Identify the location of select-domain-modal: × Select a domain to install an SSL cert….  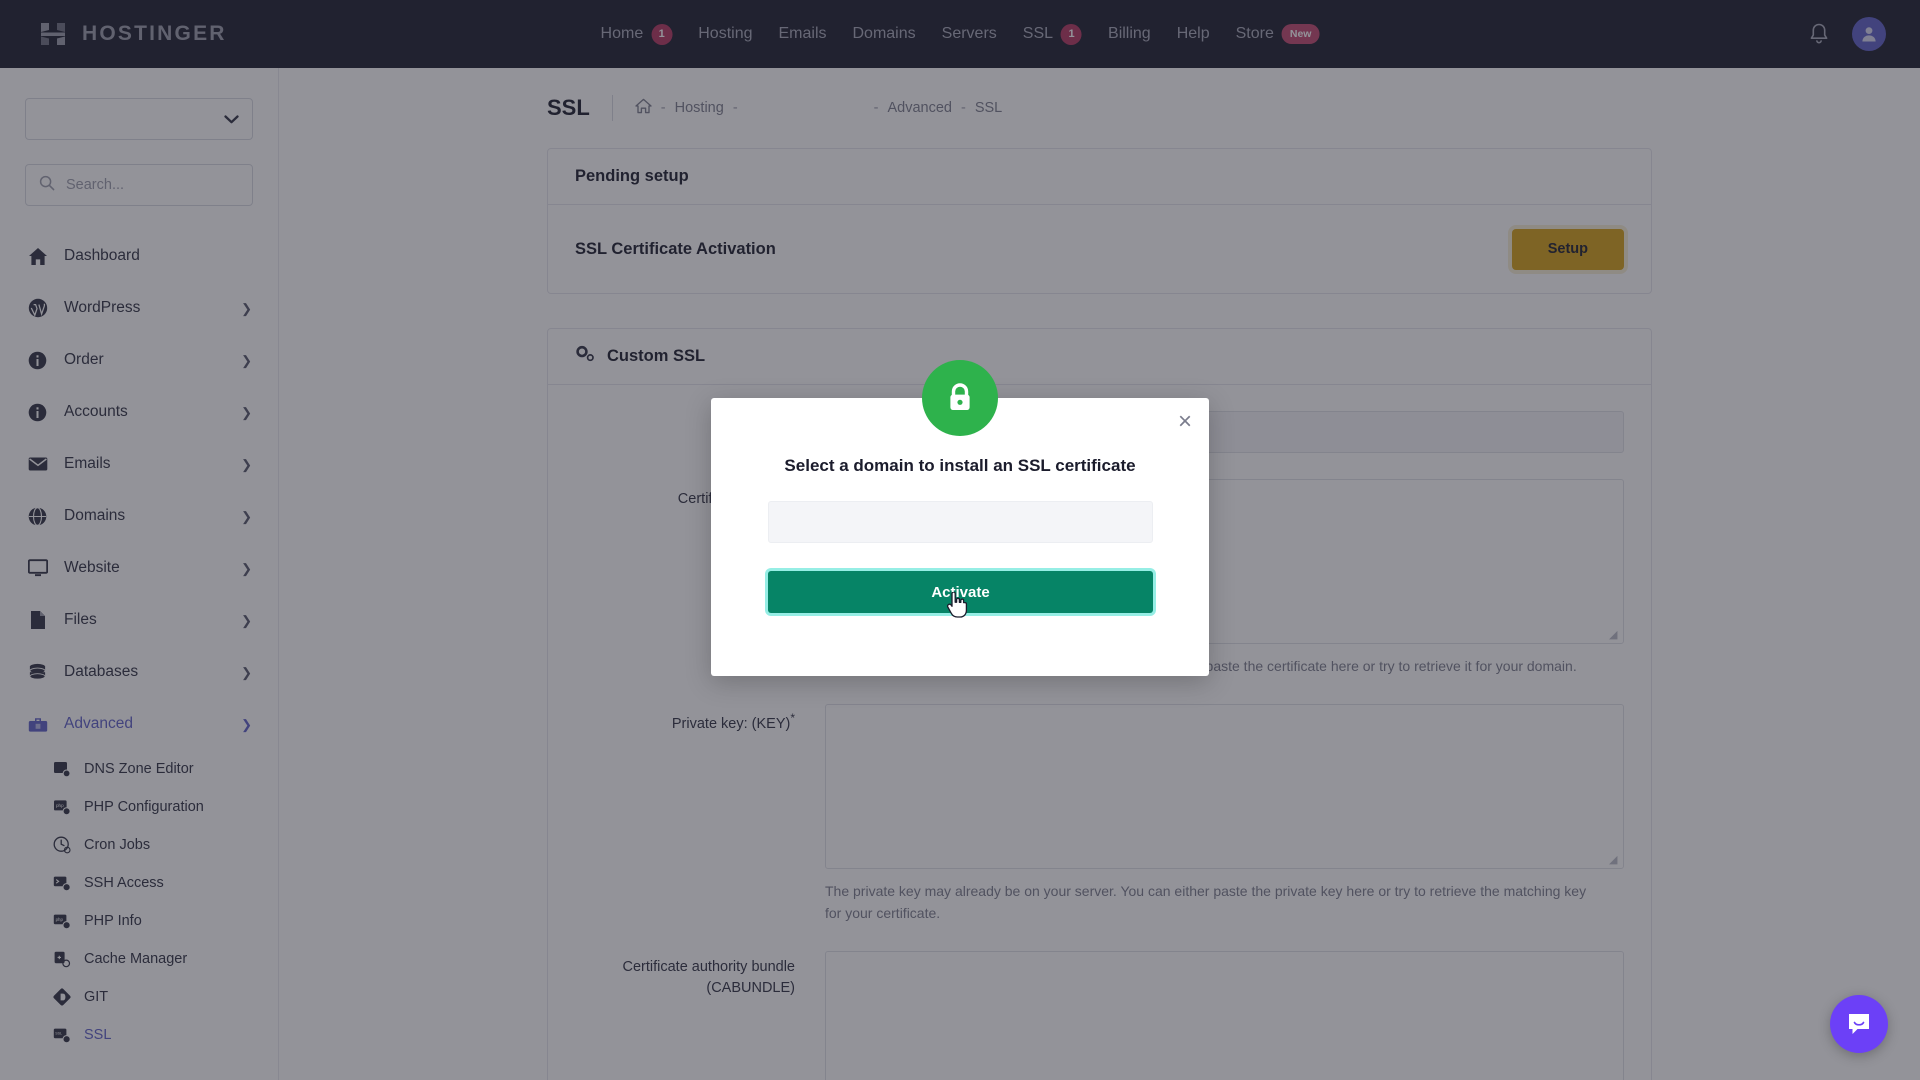
(960, 518).